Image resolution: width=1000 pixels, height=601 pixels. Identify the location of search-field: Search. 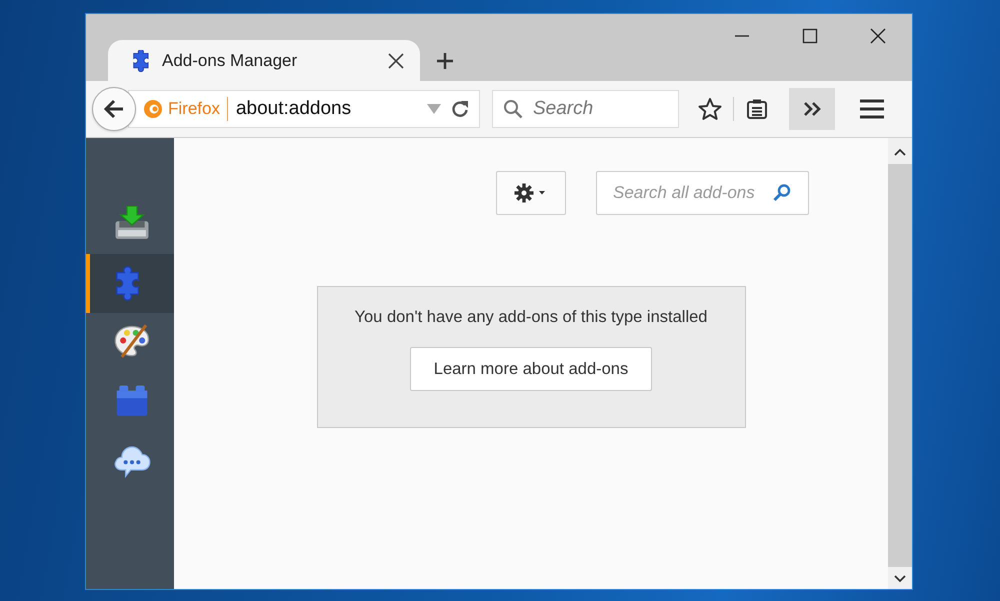
(585, 109).